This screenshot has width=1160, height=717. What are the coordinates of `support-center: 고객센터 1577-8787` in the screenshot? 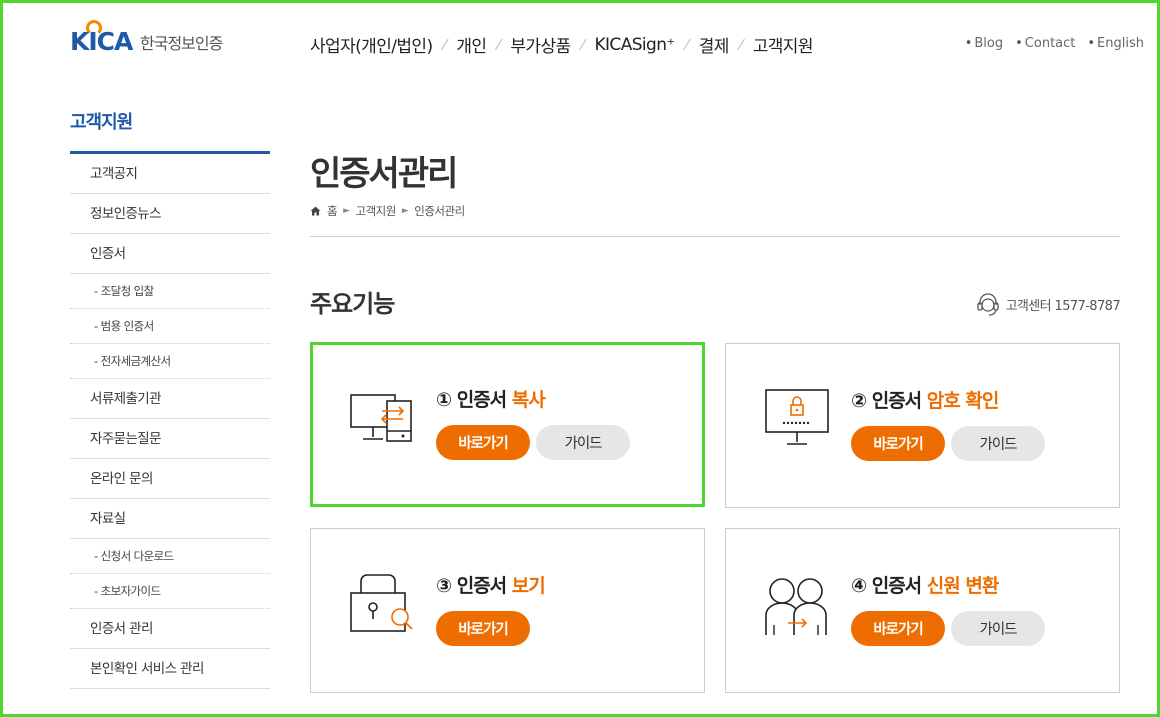 It's located at (1047, 304).